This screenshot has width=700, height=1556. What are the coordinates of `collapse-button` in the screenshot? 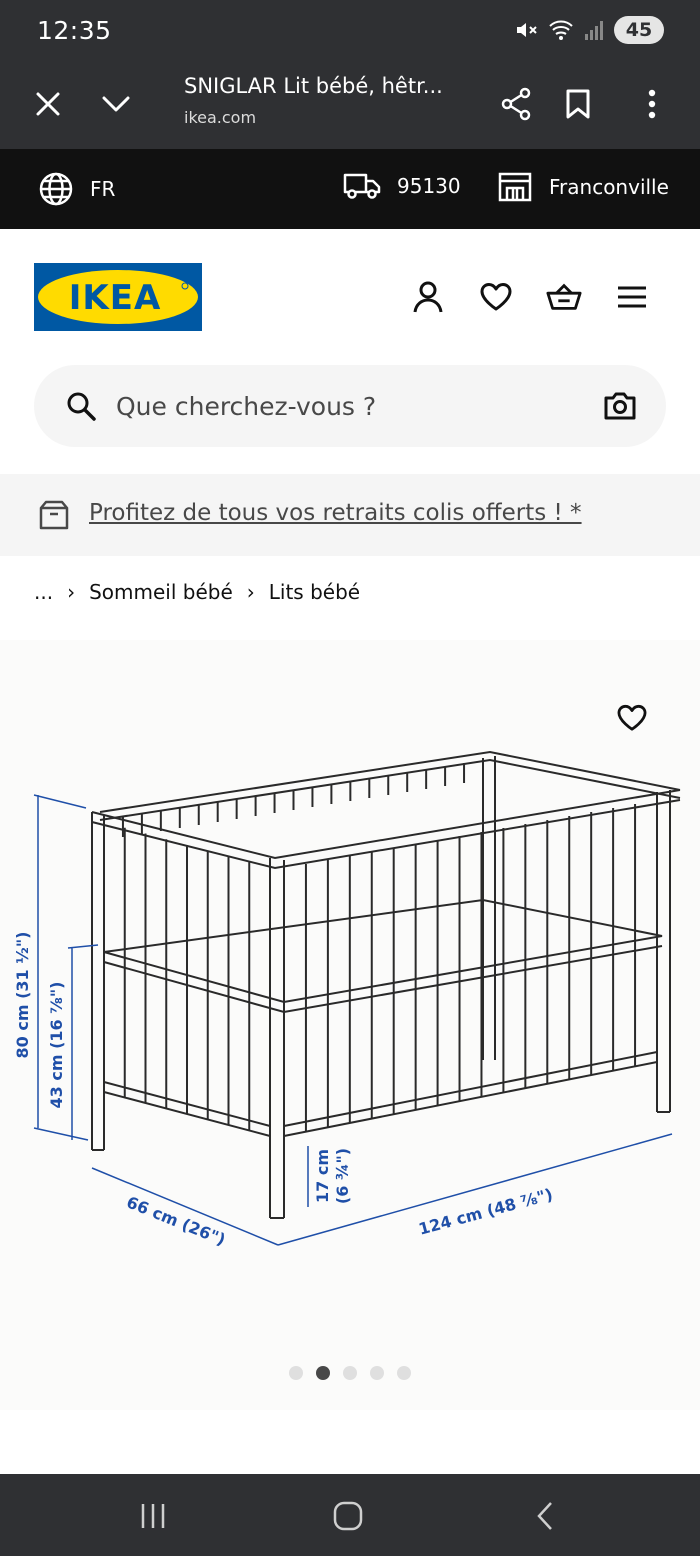 It's located at (116, 104).